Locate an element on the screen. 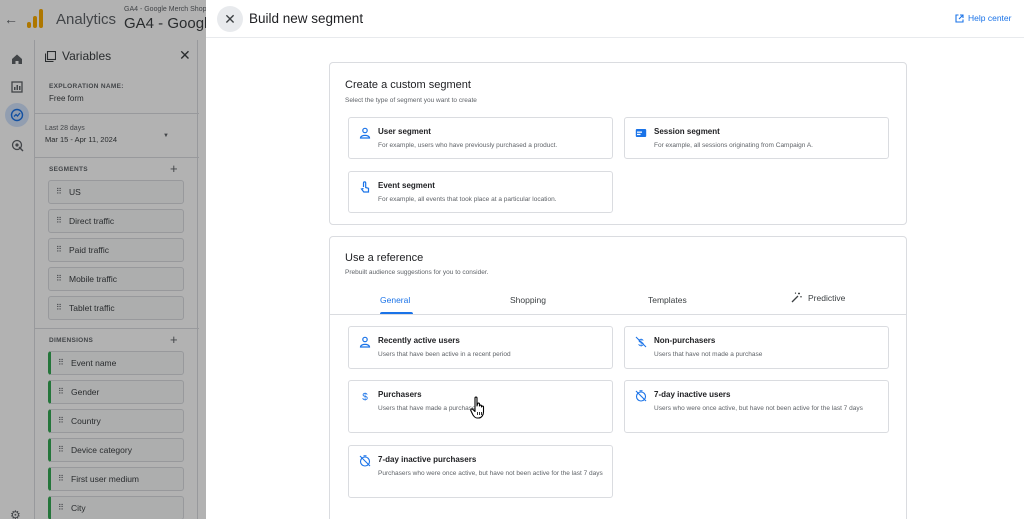 This screenshot has width=1024, height=519. header-divider is located at coordinates (615, 37).